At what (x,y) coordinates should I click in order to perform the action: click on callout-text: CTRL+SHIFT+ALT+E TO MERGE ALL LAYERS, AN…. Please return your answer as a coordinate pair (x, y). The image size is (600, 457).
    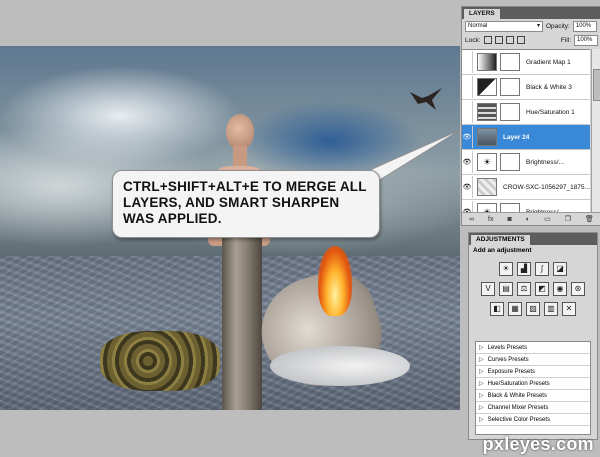
    Looking at the image, I should click on (245, 202).